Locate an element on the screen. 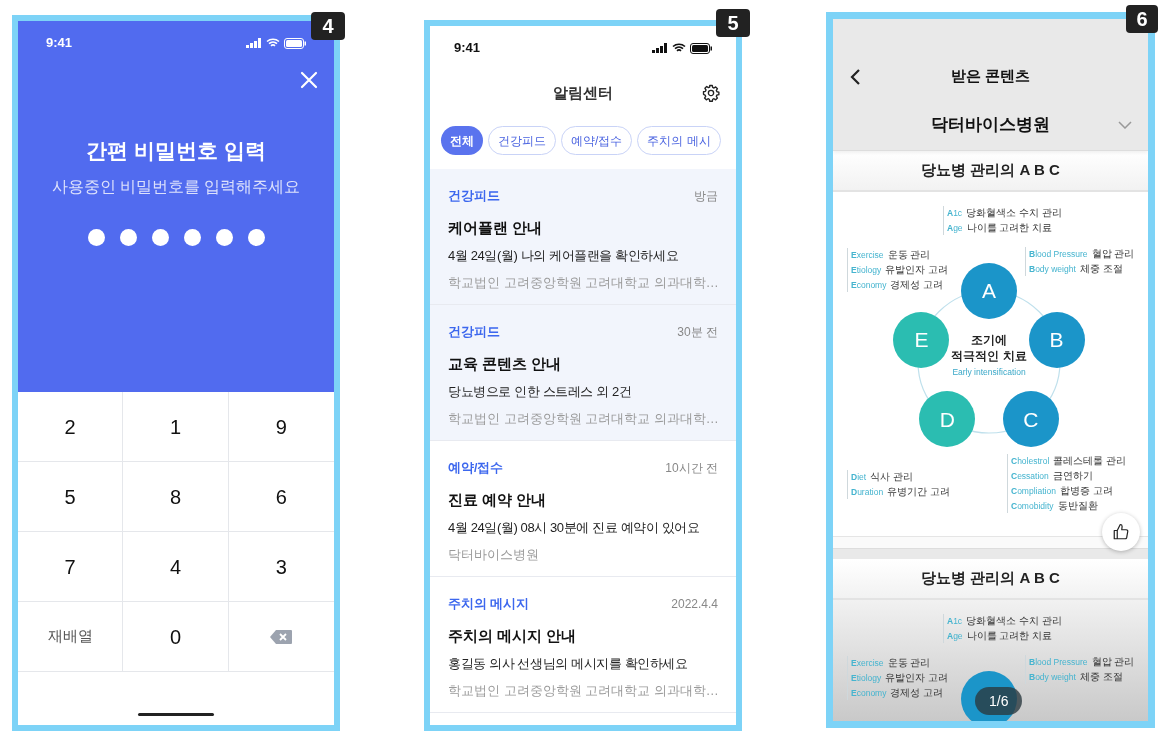  filter-tab: 주치의 메시 is located at coordinates (679, 140).